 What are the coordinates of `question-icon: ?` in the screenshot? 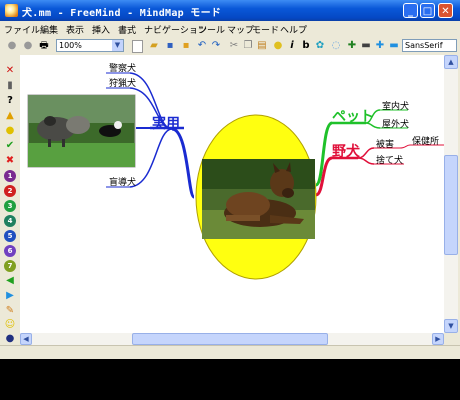 It's located at (10, 101).